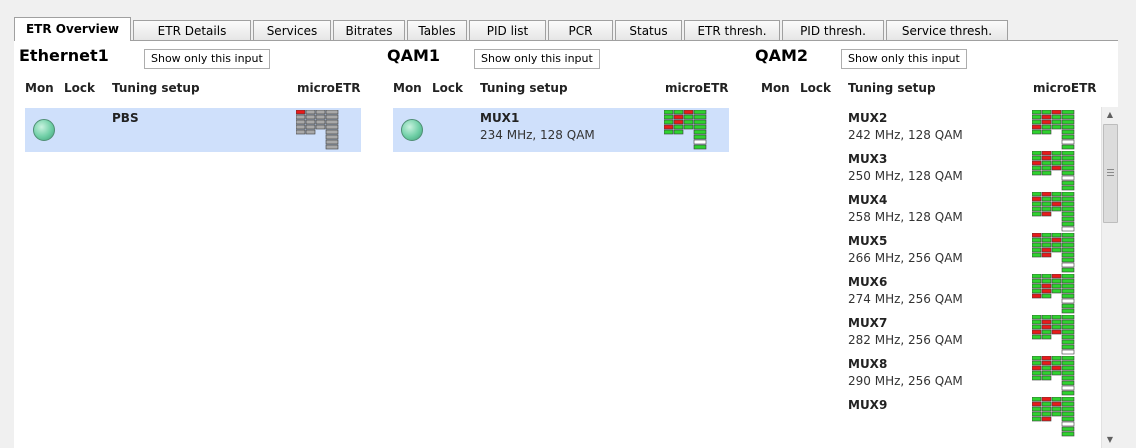  What do you see at coordinates (905, 381) in the screenshot?
I see `mux-tuning-detail: 290 MHz, 256 QAM` at bounding box center [905, 381].